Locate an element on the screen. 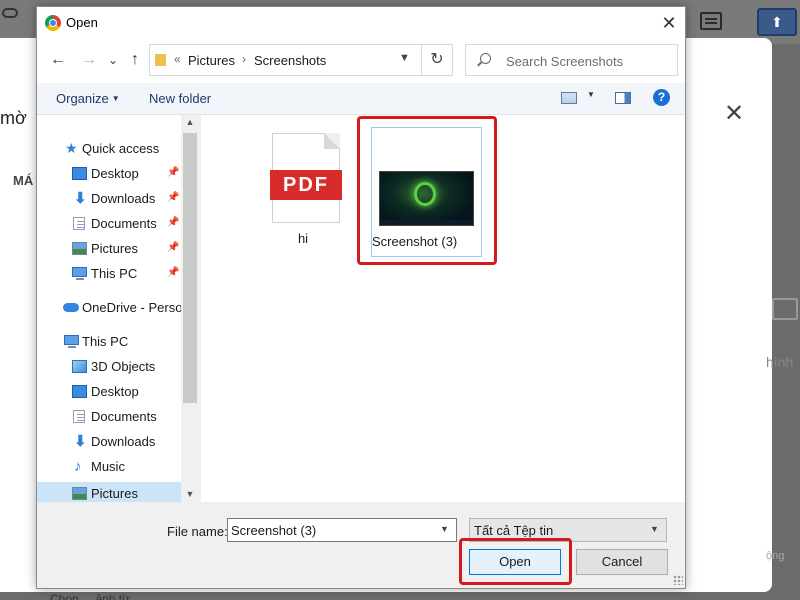 This screenshot has width=800, height=600. file-type-select: Tất cả Tệp tin ▼ is located at coordinates (568, 530).